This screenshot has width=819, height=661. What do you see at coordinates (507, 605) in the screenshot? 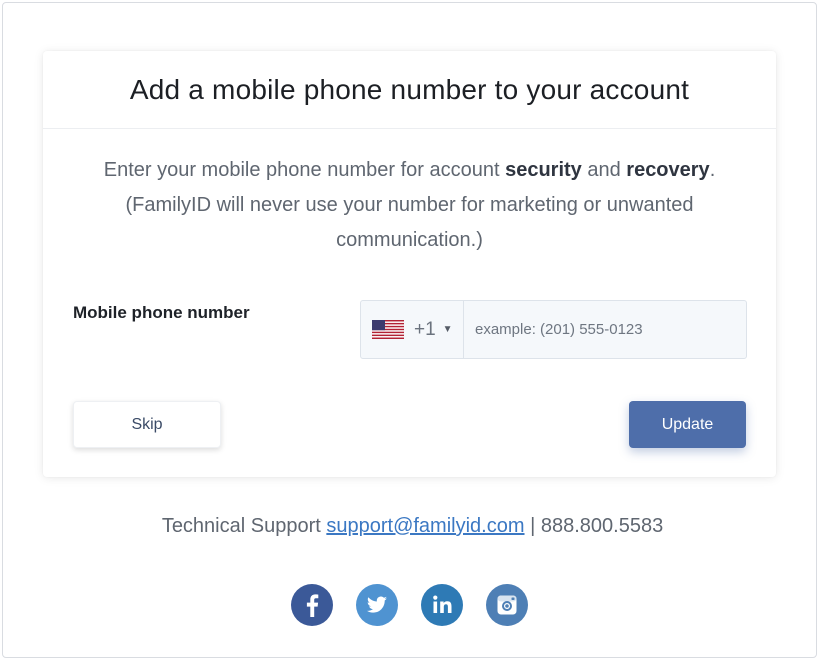
I see `instagram-icon` at bounding box center [507, 605].